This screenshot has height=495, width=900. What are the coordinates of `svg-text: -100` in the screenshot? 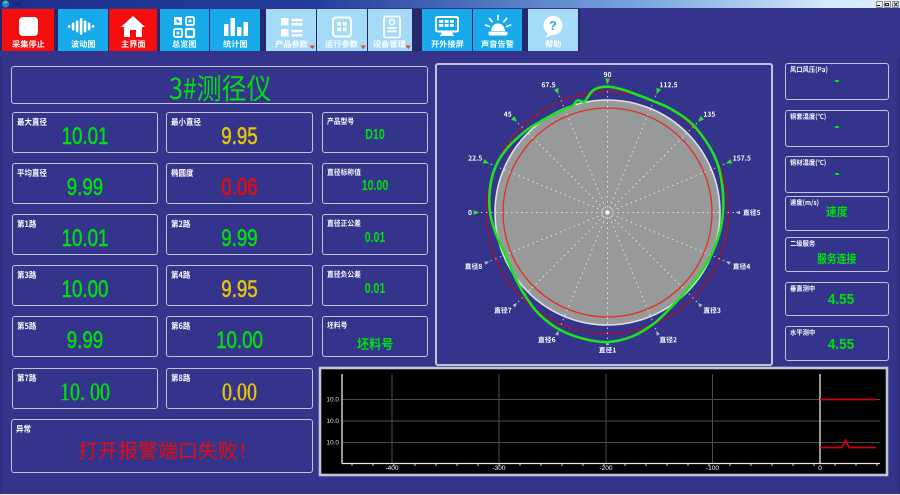 It's located at (712, 468).